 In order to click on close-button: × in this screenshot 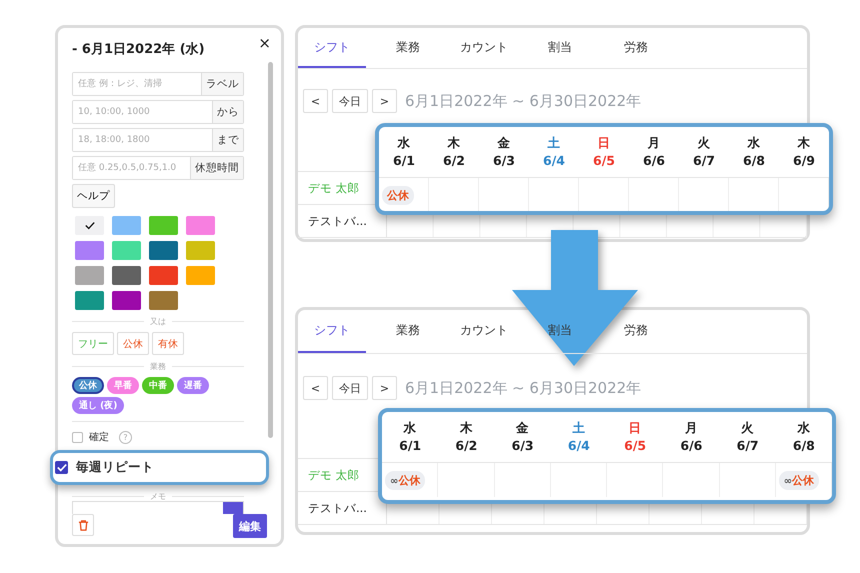, I will do `click(264, 43)`.